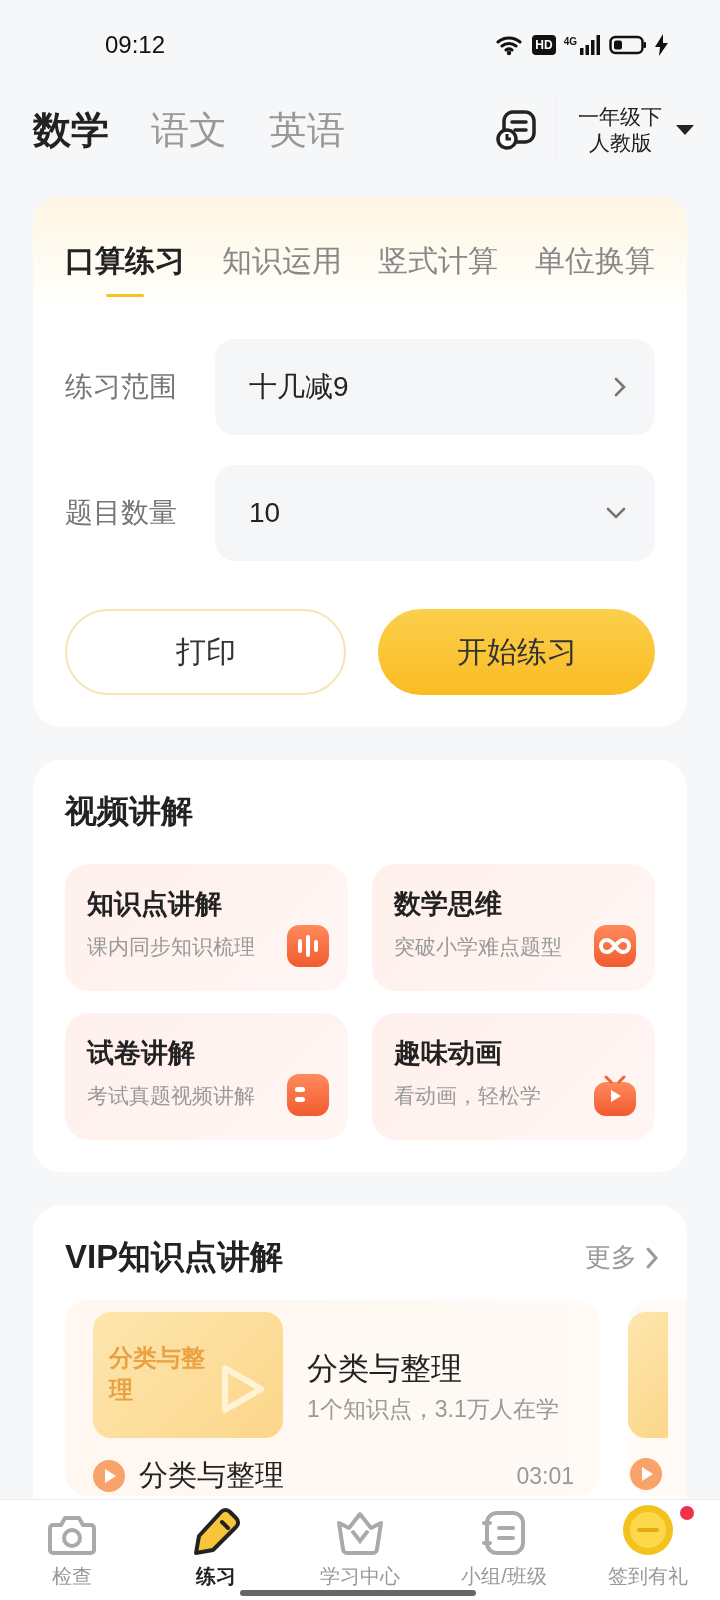 This screenshot has height=1600, width=720. Describe the element at coordinates (125, 295) in the screenshot. I see `tab-indicator` at that location.